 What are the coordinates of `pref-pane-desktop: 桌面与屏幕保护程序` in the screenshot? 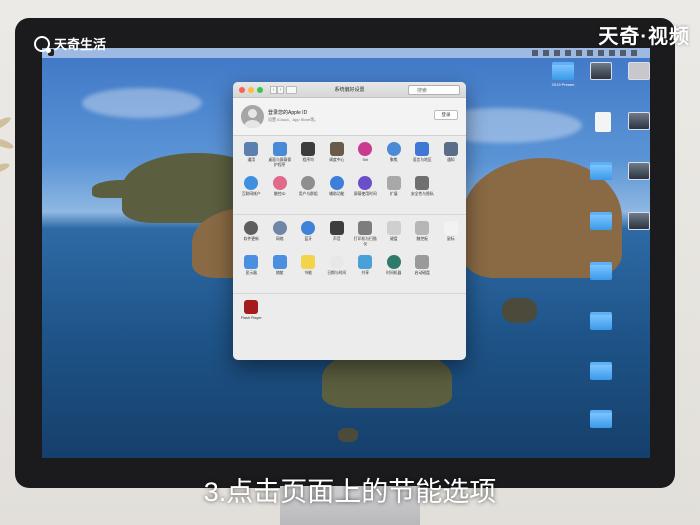 It's located at (280, 159).